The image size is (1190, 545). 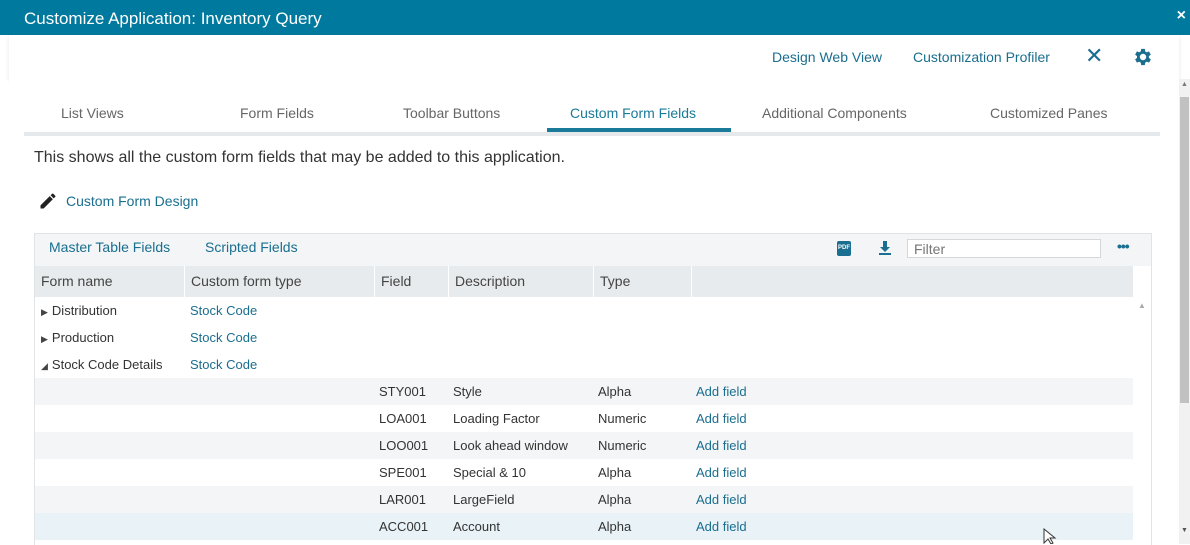 What do you see at coordinates (584, 310) in the screenshot?
I see `group-row-distribution: ▶ Distribution Stock Code` at bounding box center [584, 310].